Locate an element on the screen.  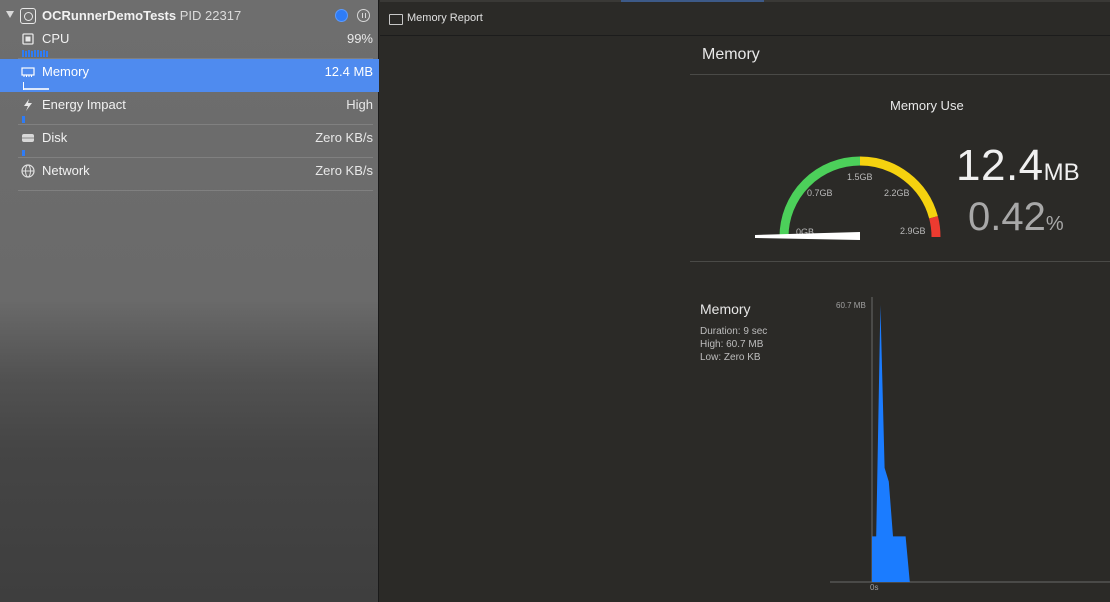
gauge-row-disk: Disk Zero KB/s is located at coordinates (189, 141).